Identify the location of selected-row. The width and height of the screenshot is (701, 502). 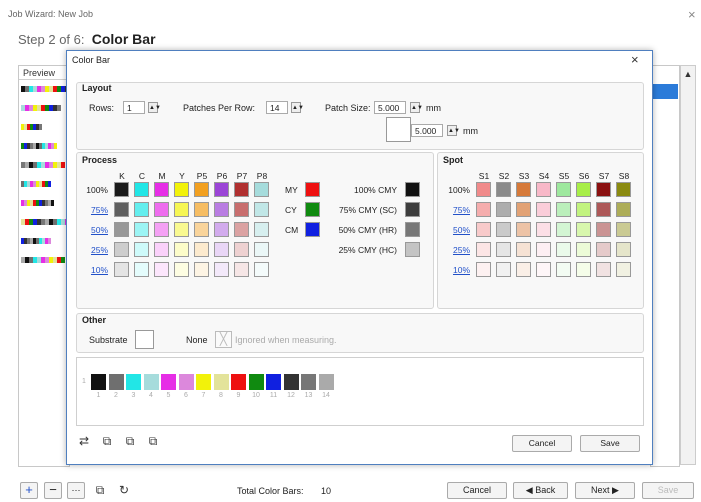
(664, 91).